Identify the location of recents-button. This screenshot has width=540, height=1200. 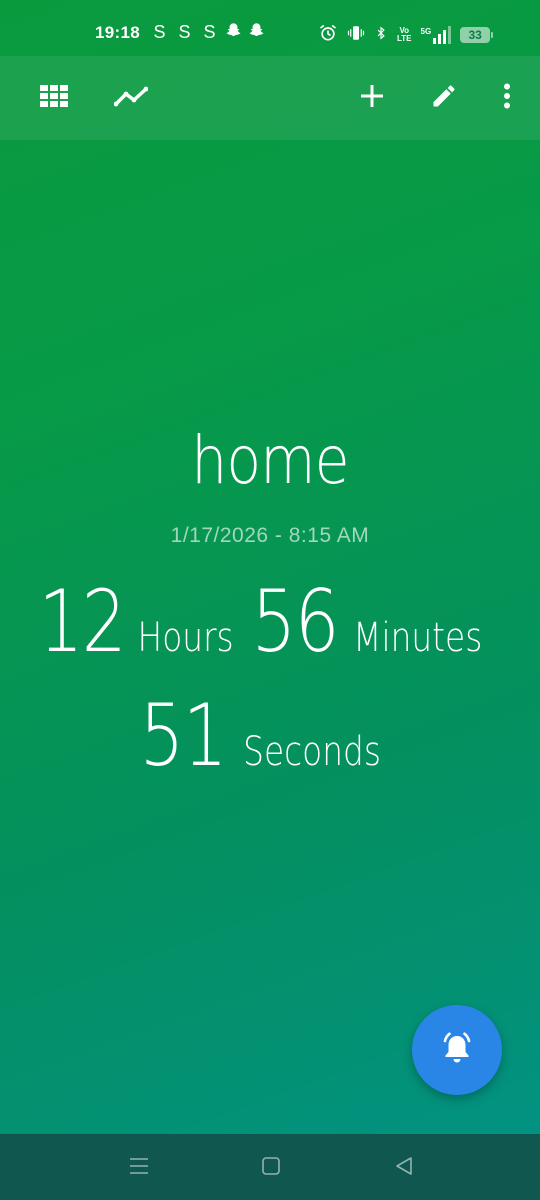
(139, 1168).